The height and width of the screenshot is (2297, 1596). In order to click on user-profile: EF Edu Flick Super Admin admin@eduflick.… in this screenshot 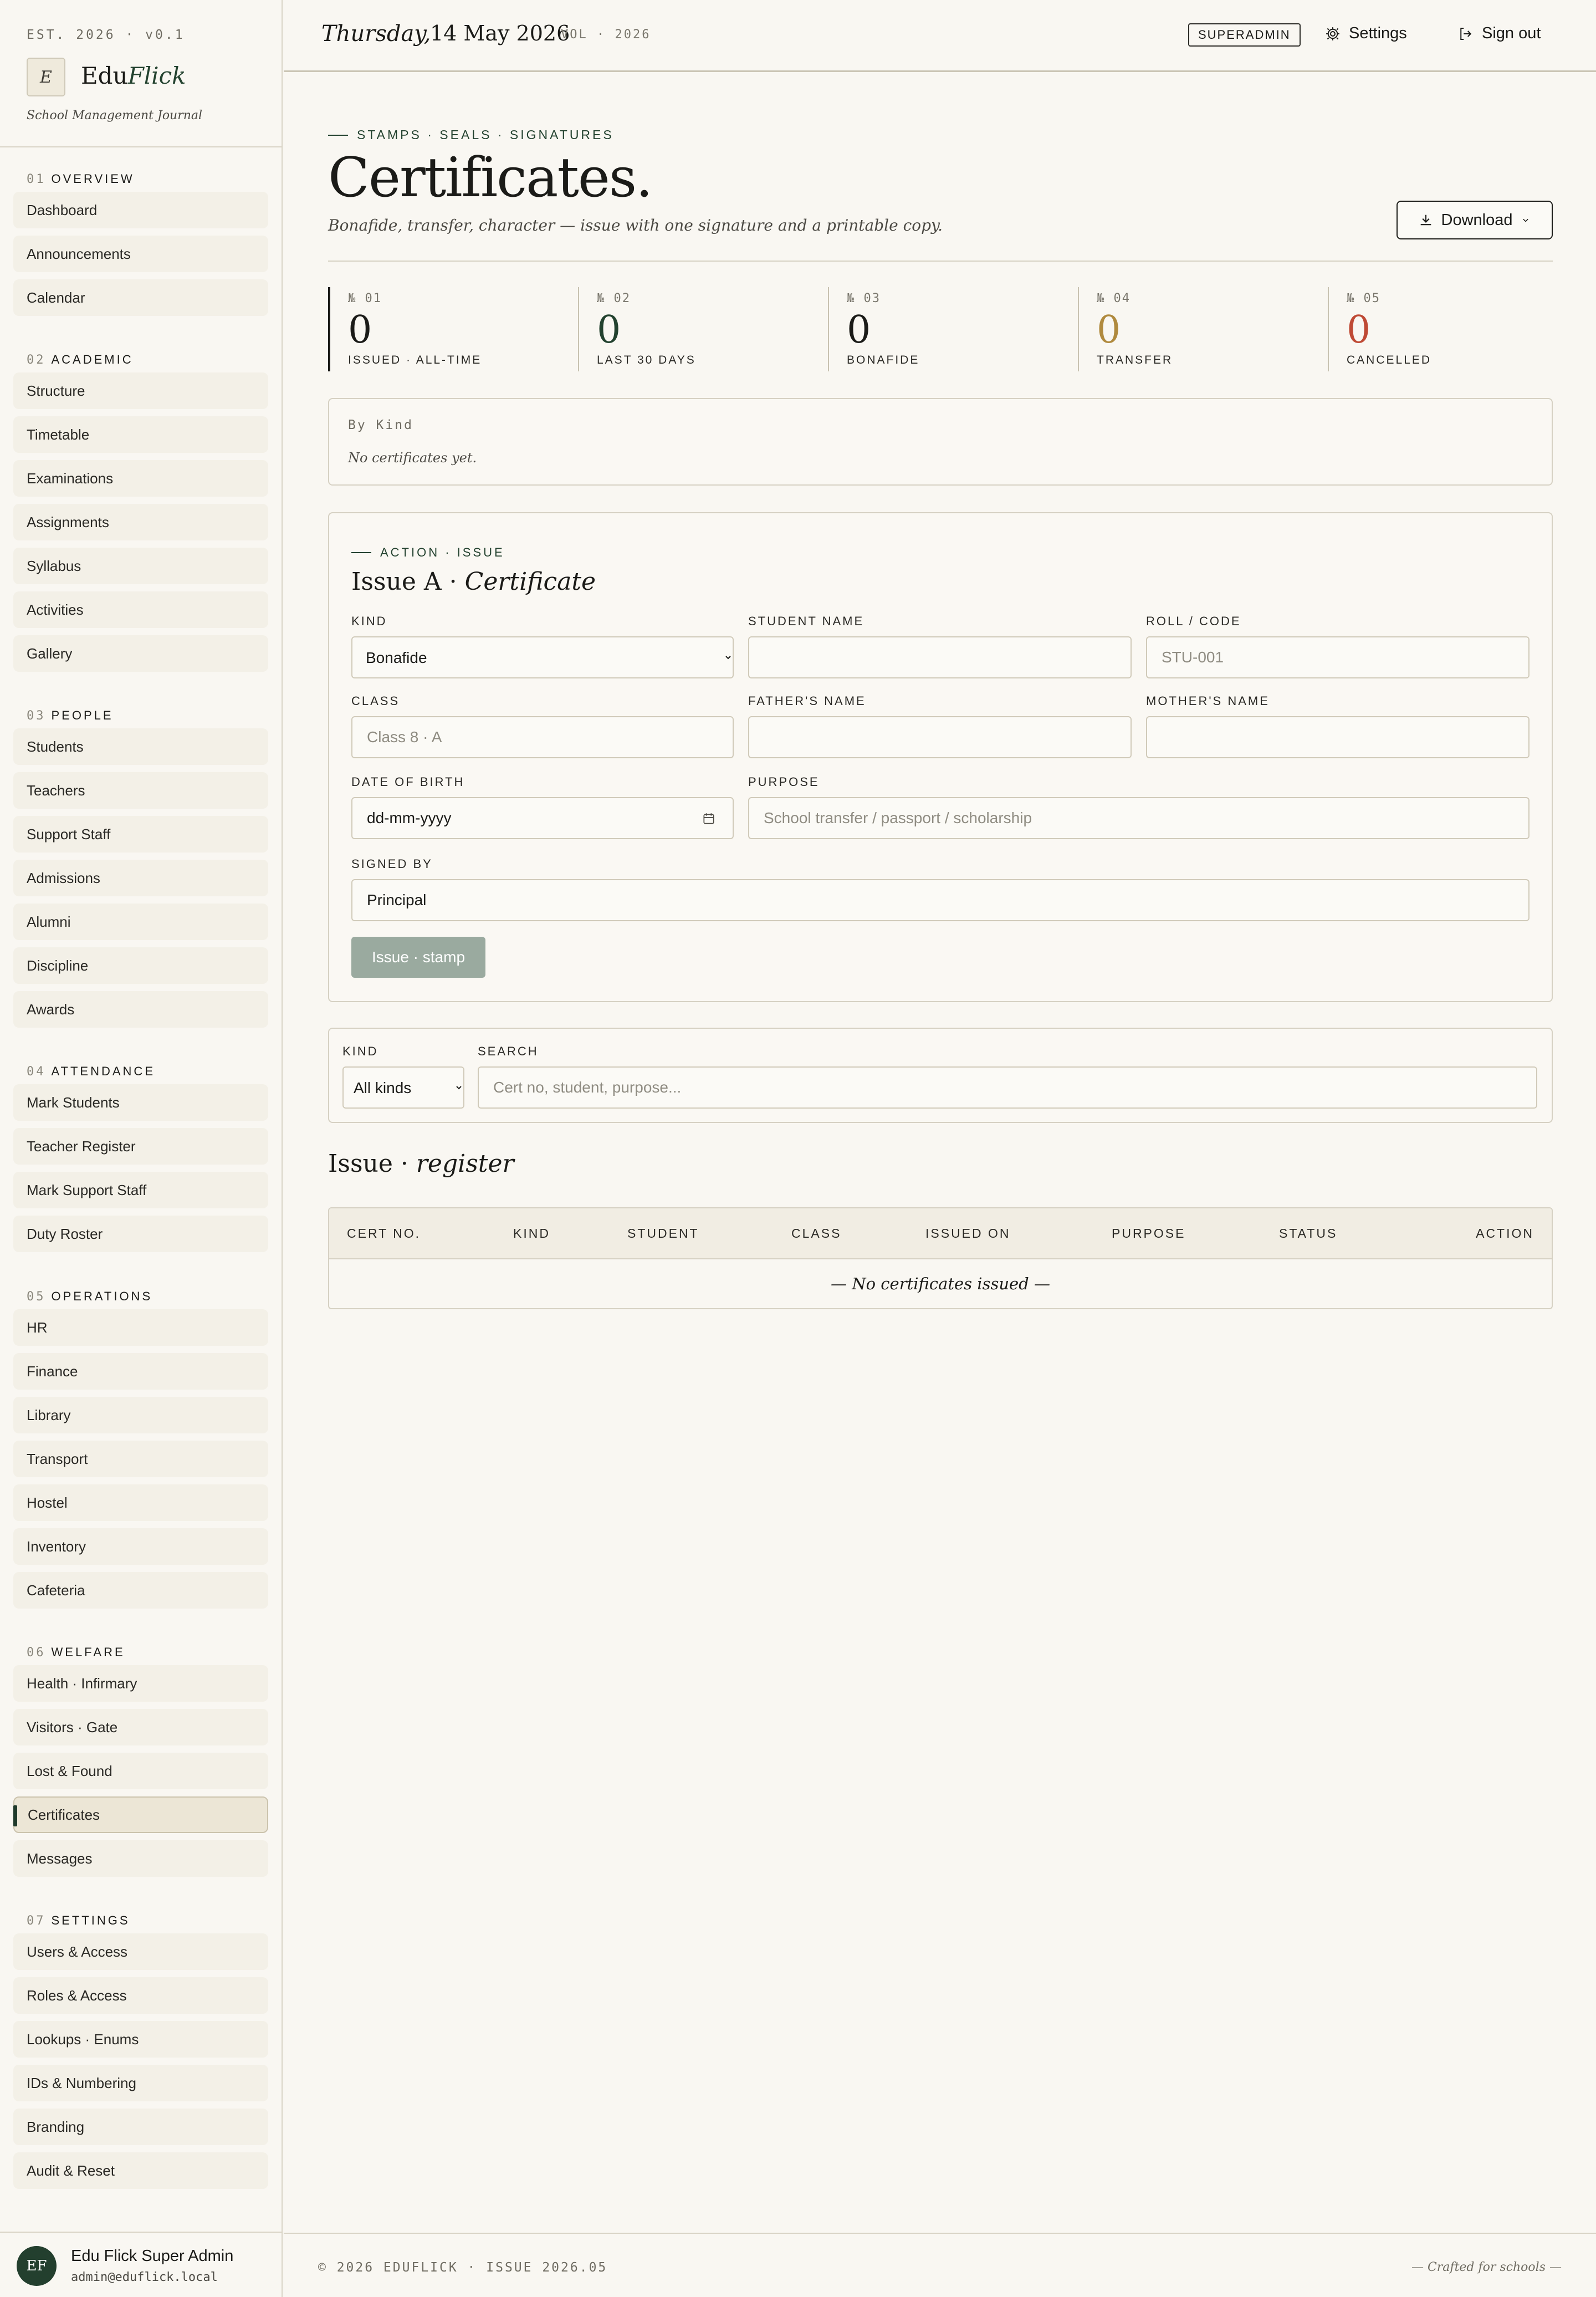, I will do `click(141, 2265)`.